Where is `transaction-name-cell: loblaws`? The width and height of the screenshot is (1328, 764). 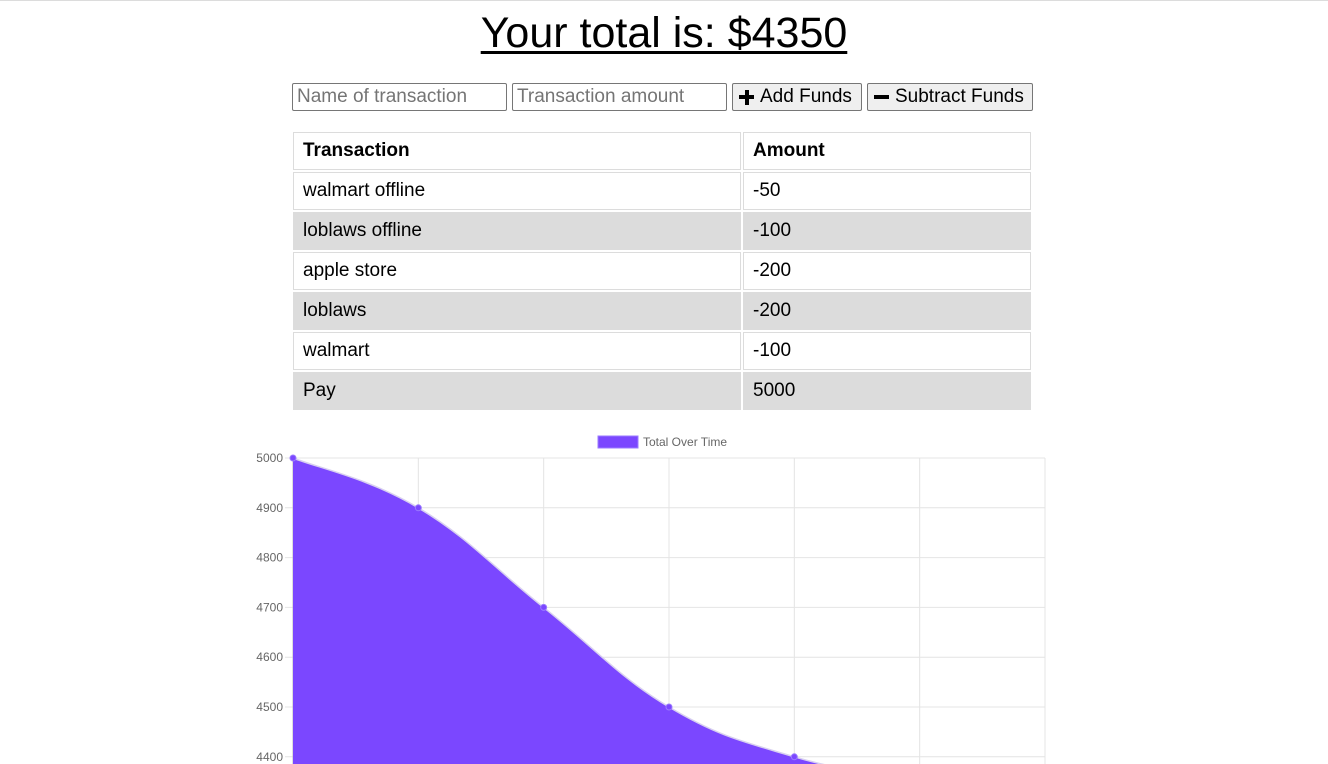 transaction-name-cell: loblaws is located at coordinates (517, 311).